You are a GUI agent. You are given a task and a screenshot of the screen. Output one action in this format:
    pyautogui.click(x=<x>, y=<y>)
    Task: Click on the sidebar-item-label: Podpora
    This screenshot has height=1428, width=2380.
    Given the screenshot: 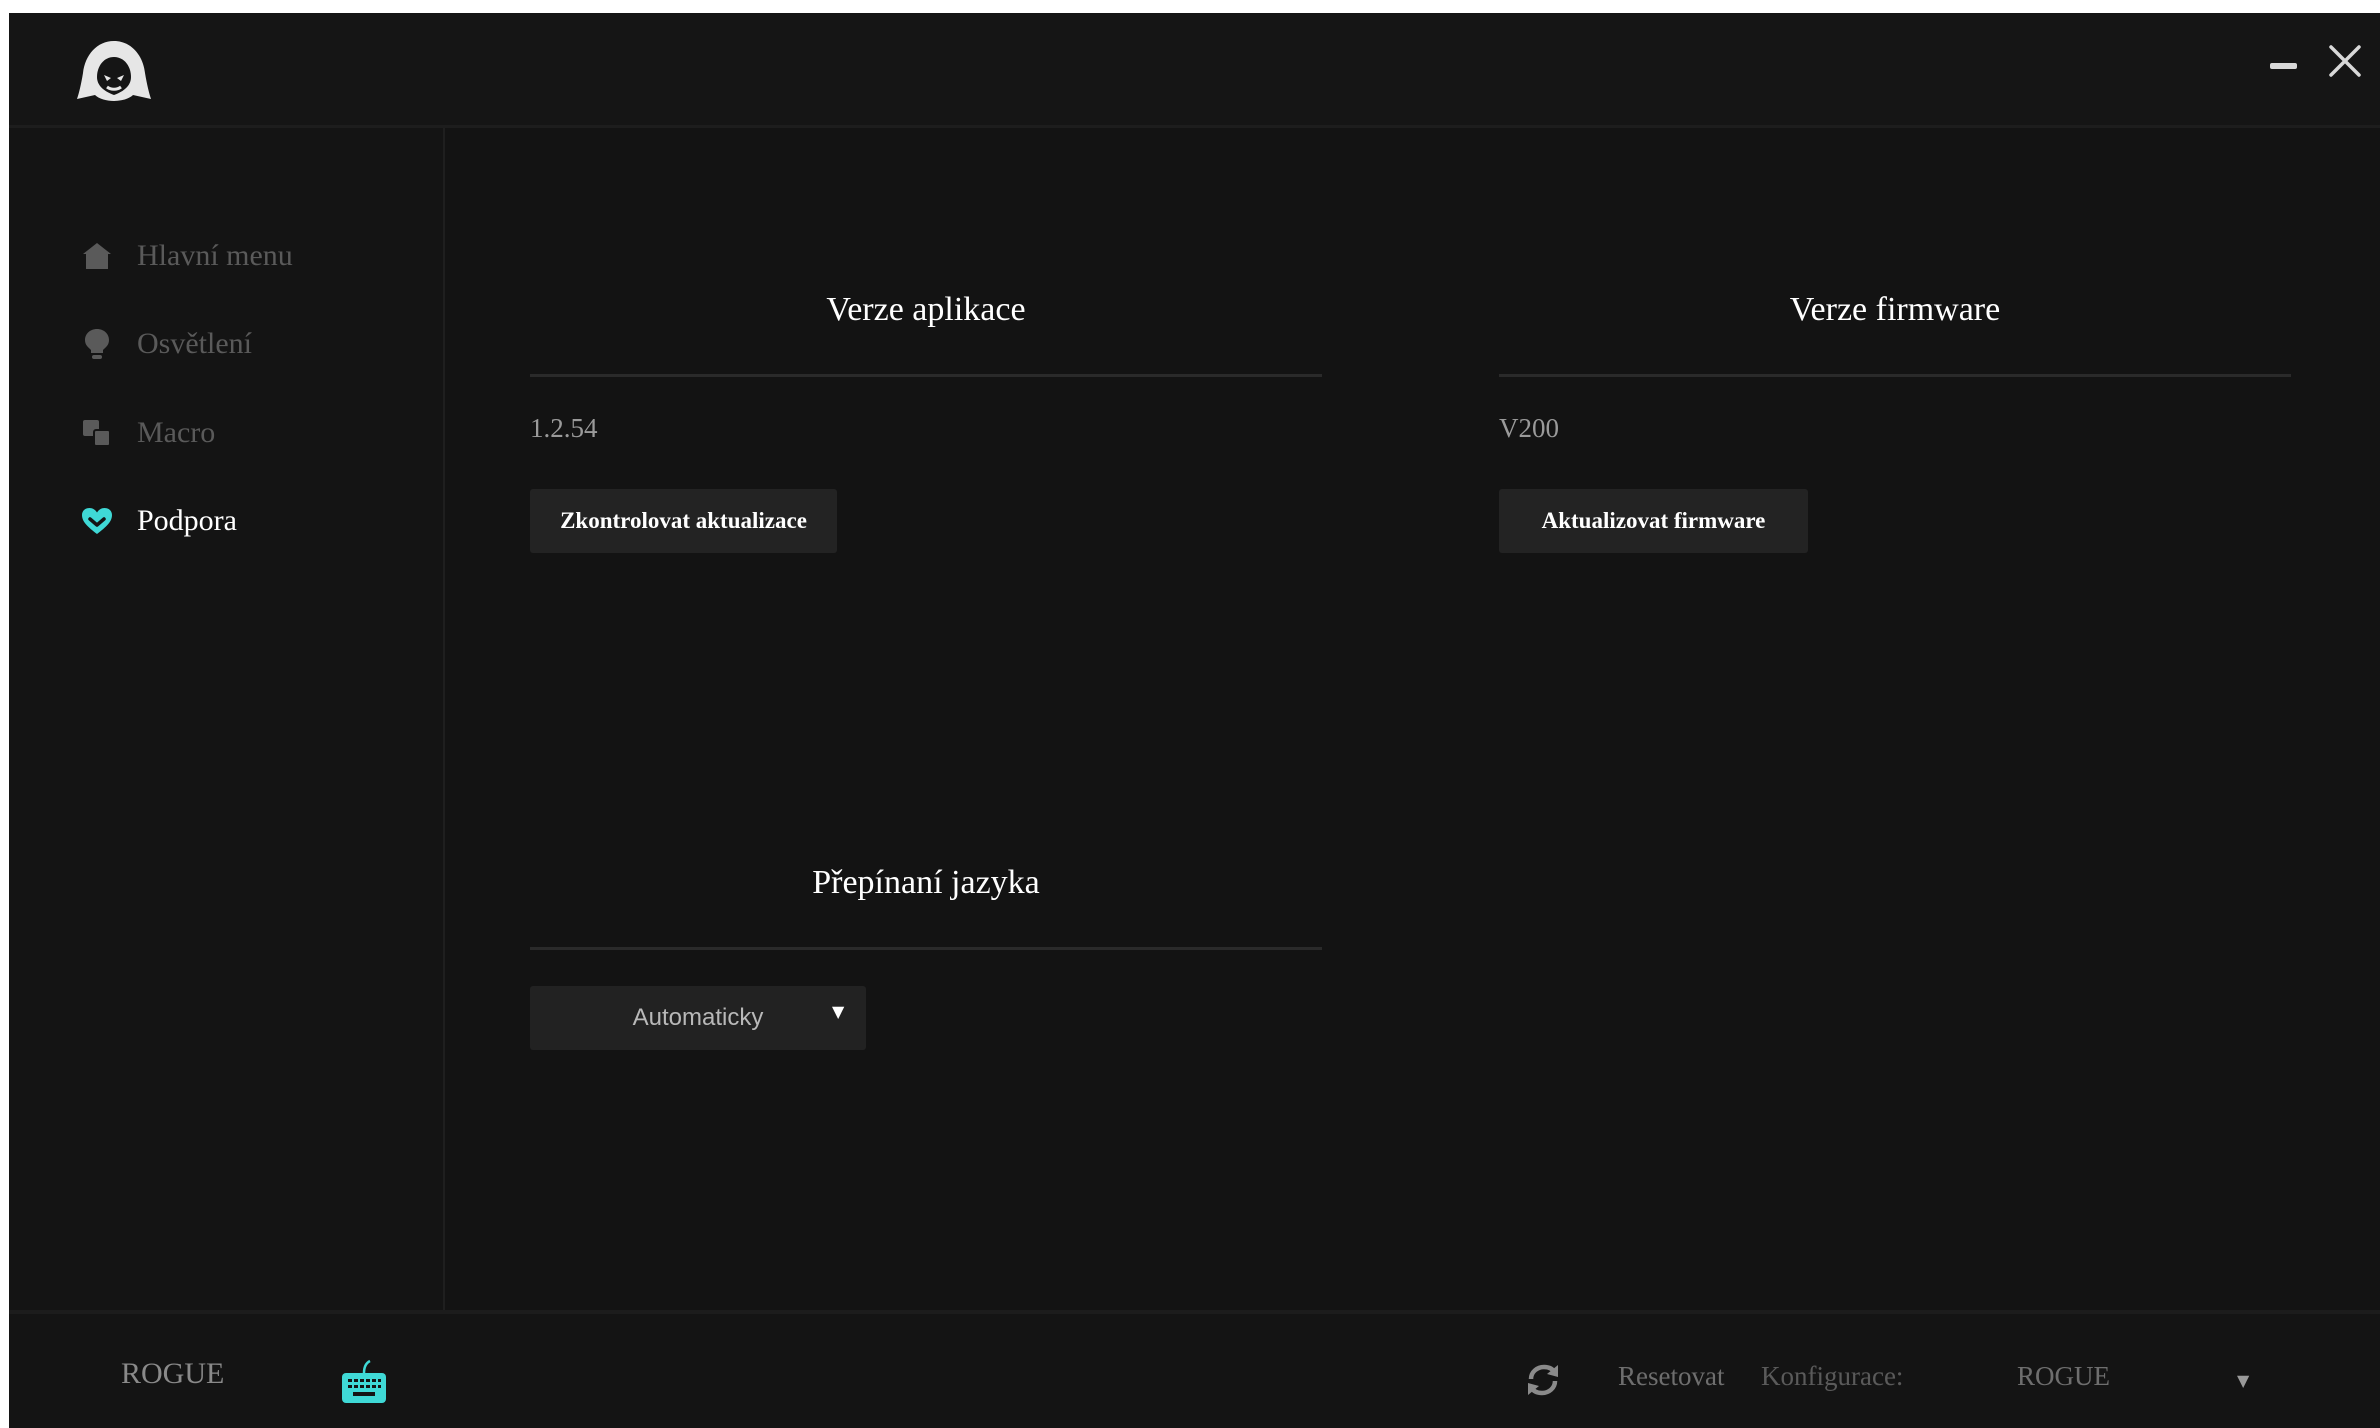 What is the action you would take?
    pyautogui.click(x=187, y=520)
    